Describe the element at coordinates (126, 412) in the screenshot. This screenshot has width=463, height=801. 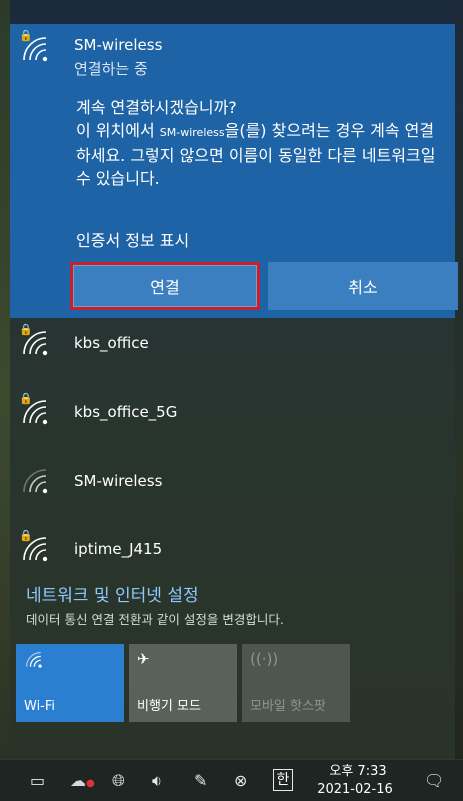
I see `network-name: kbs_office_5G` at that location.